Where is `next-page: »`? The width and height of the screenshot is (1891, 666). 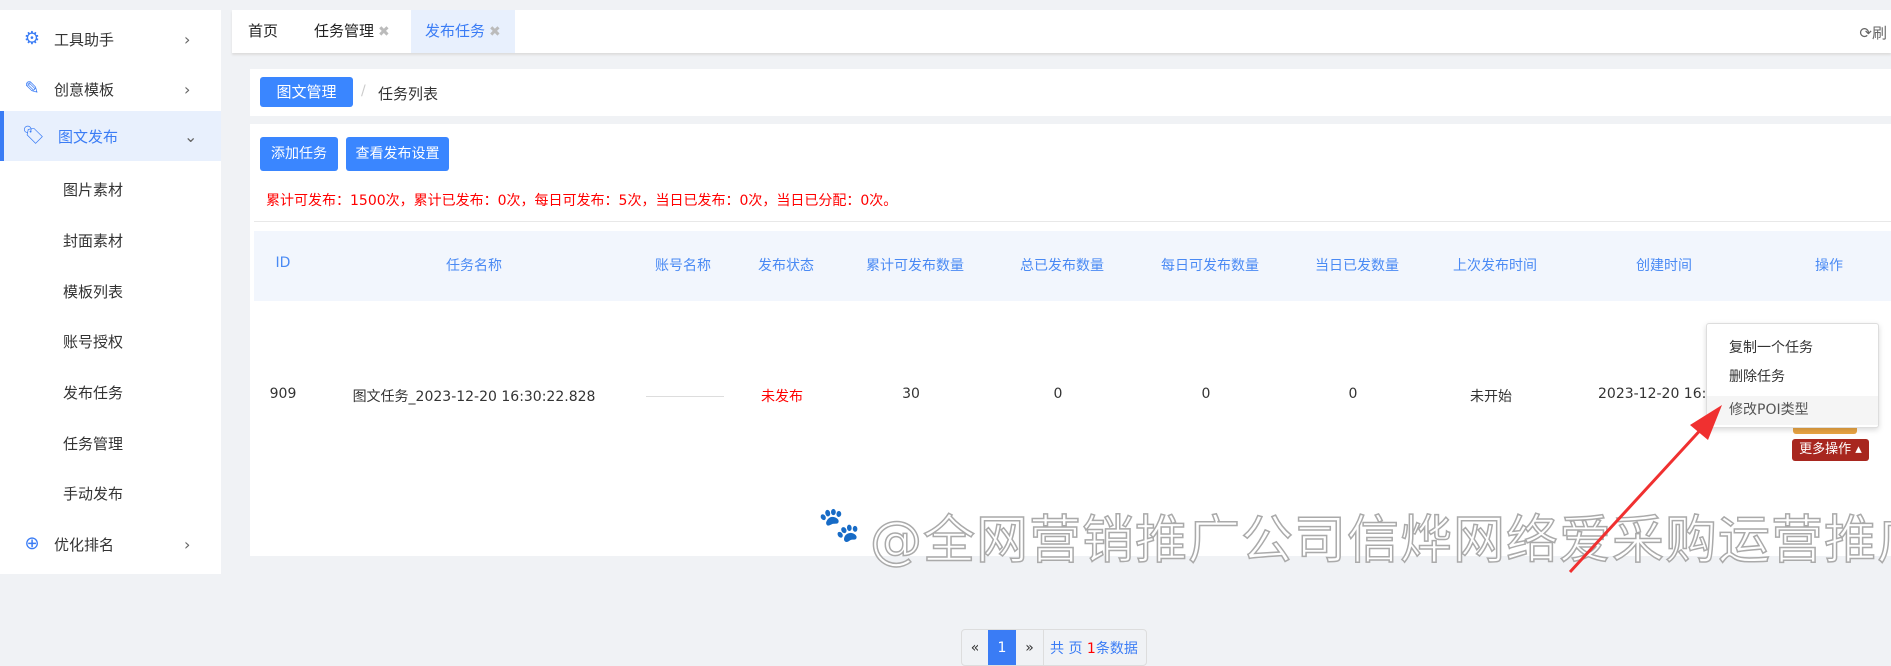 next-page: » is located at coordinates (1030, 647).